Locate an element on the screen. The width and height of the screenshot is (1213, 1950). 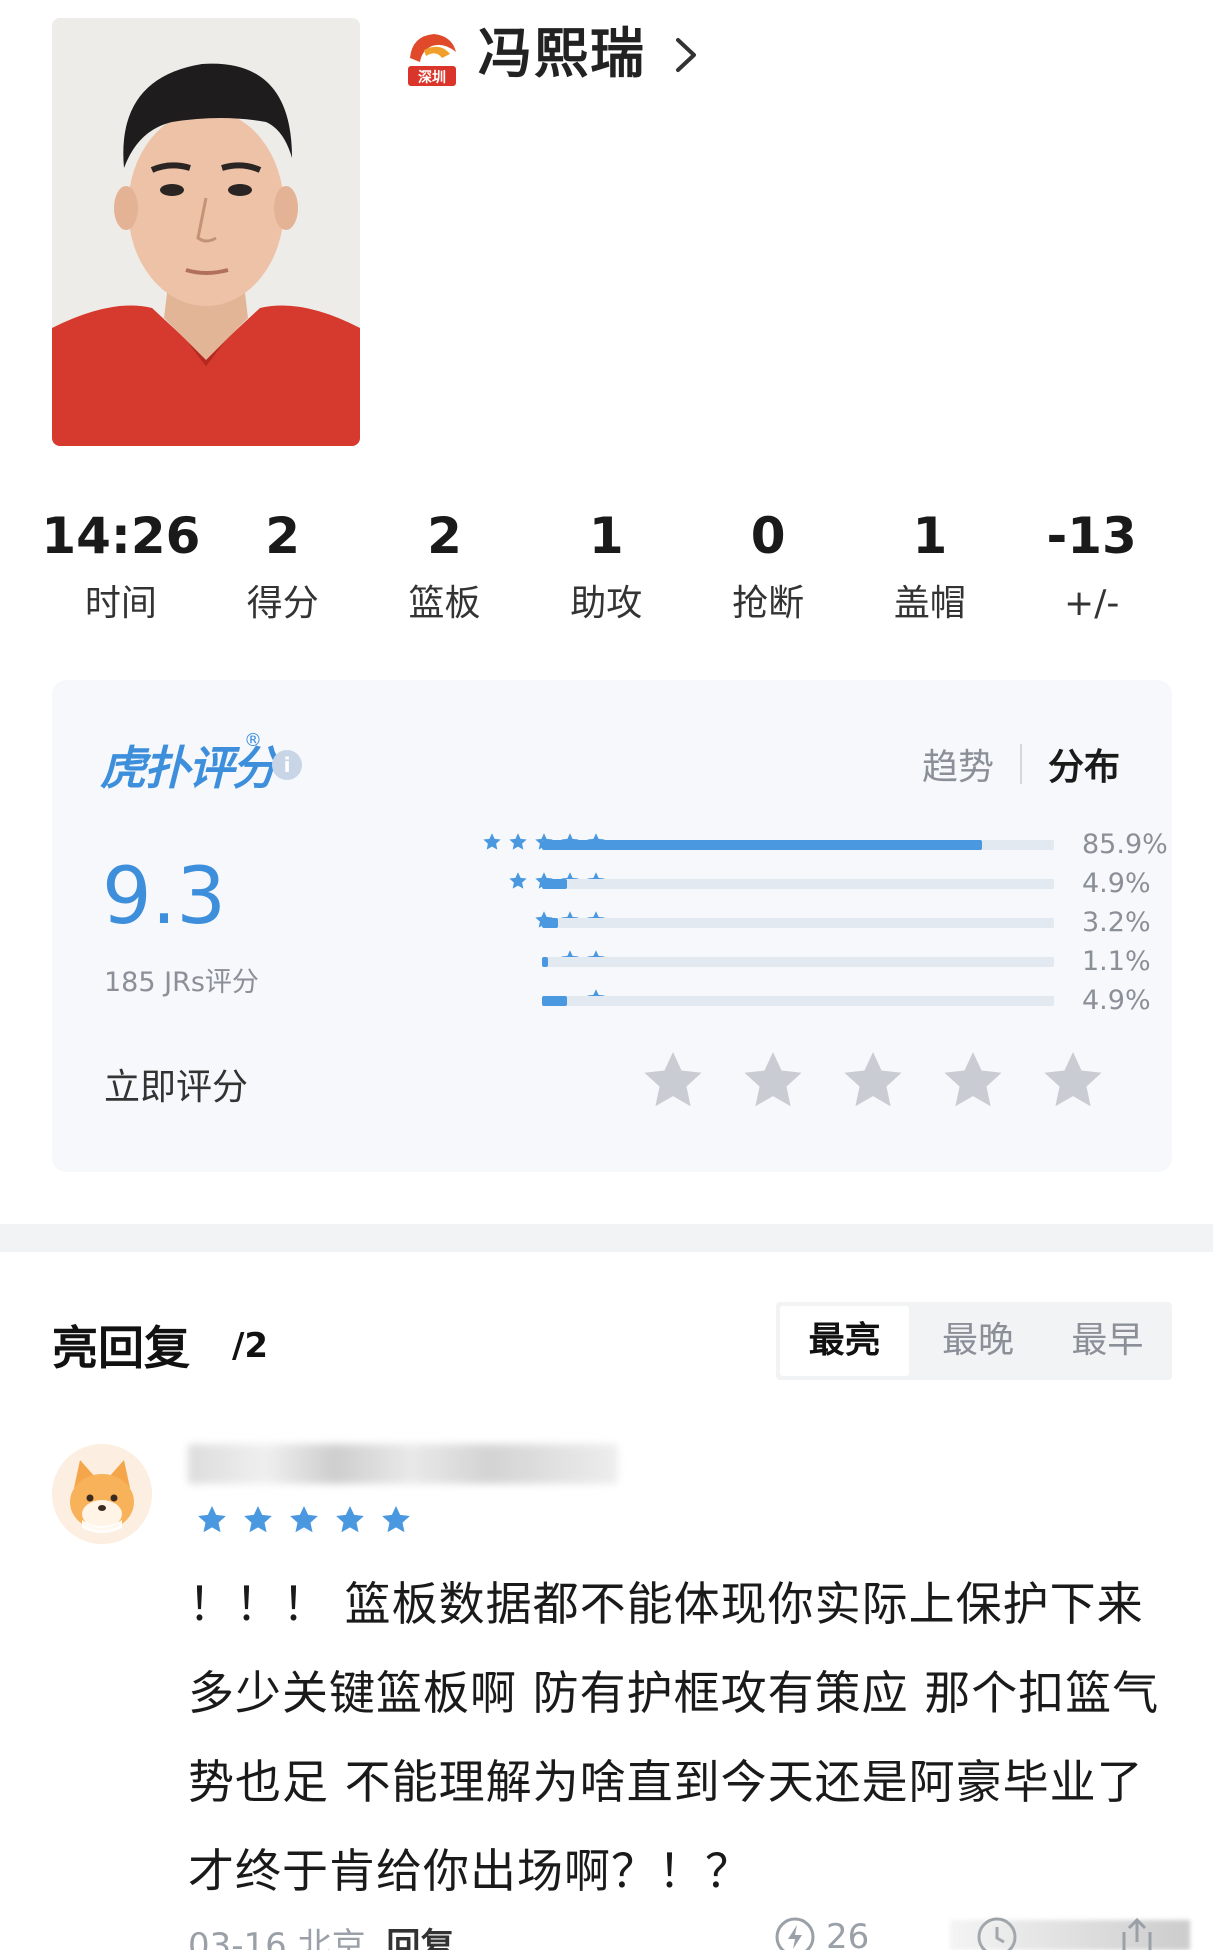
sort-tabs: 最亮 最晚 最早 is located at coordinates (974, 1341).